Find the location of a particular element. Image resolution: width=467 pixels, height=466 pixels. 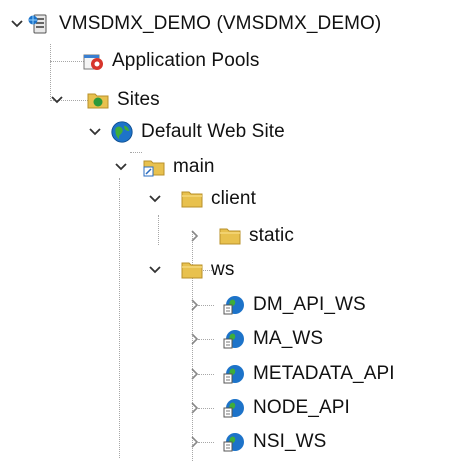

tree-node-sites: Sites is located at coordinates (104, 100).